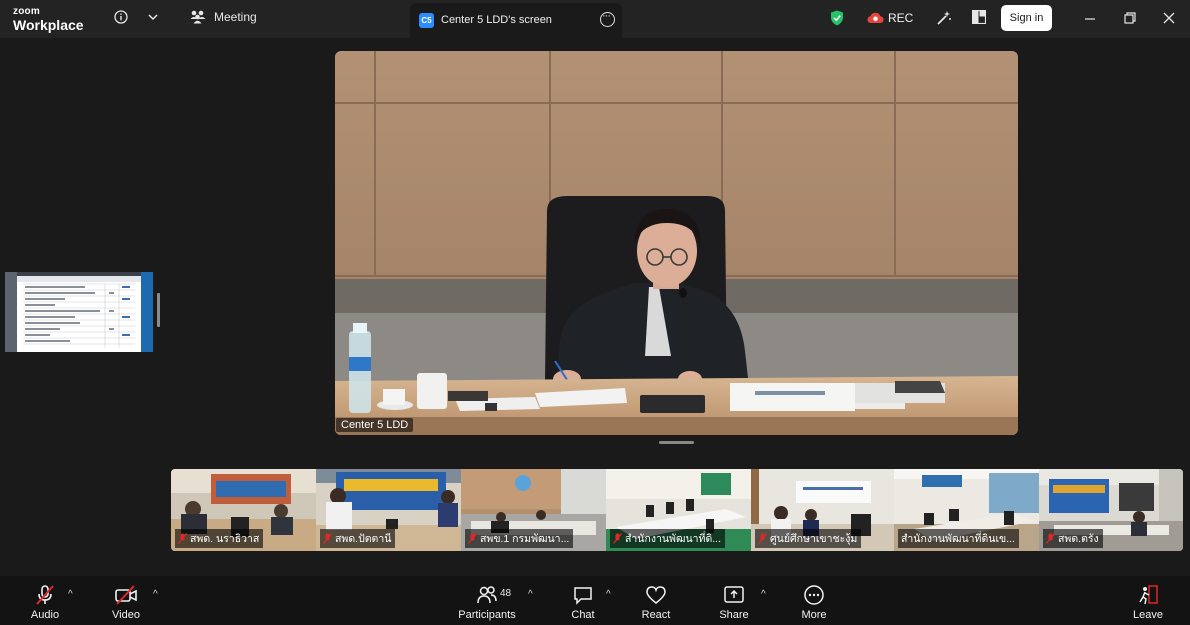  I want to click on meeting-label: Meeting, so click(235, 17).